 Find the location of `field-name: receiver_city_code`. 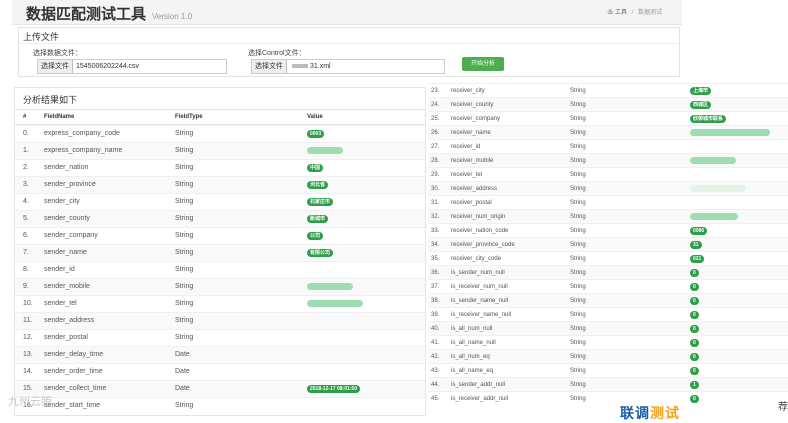

field-name: receiver_city_code is located at coordinates (476, 259).